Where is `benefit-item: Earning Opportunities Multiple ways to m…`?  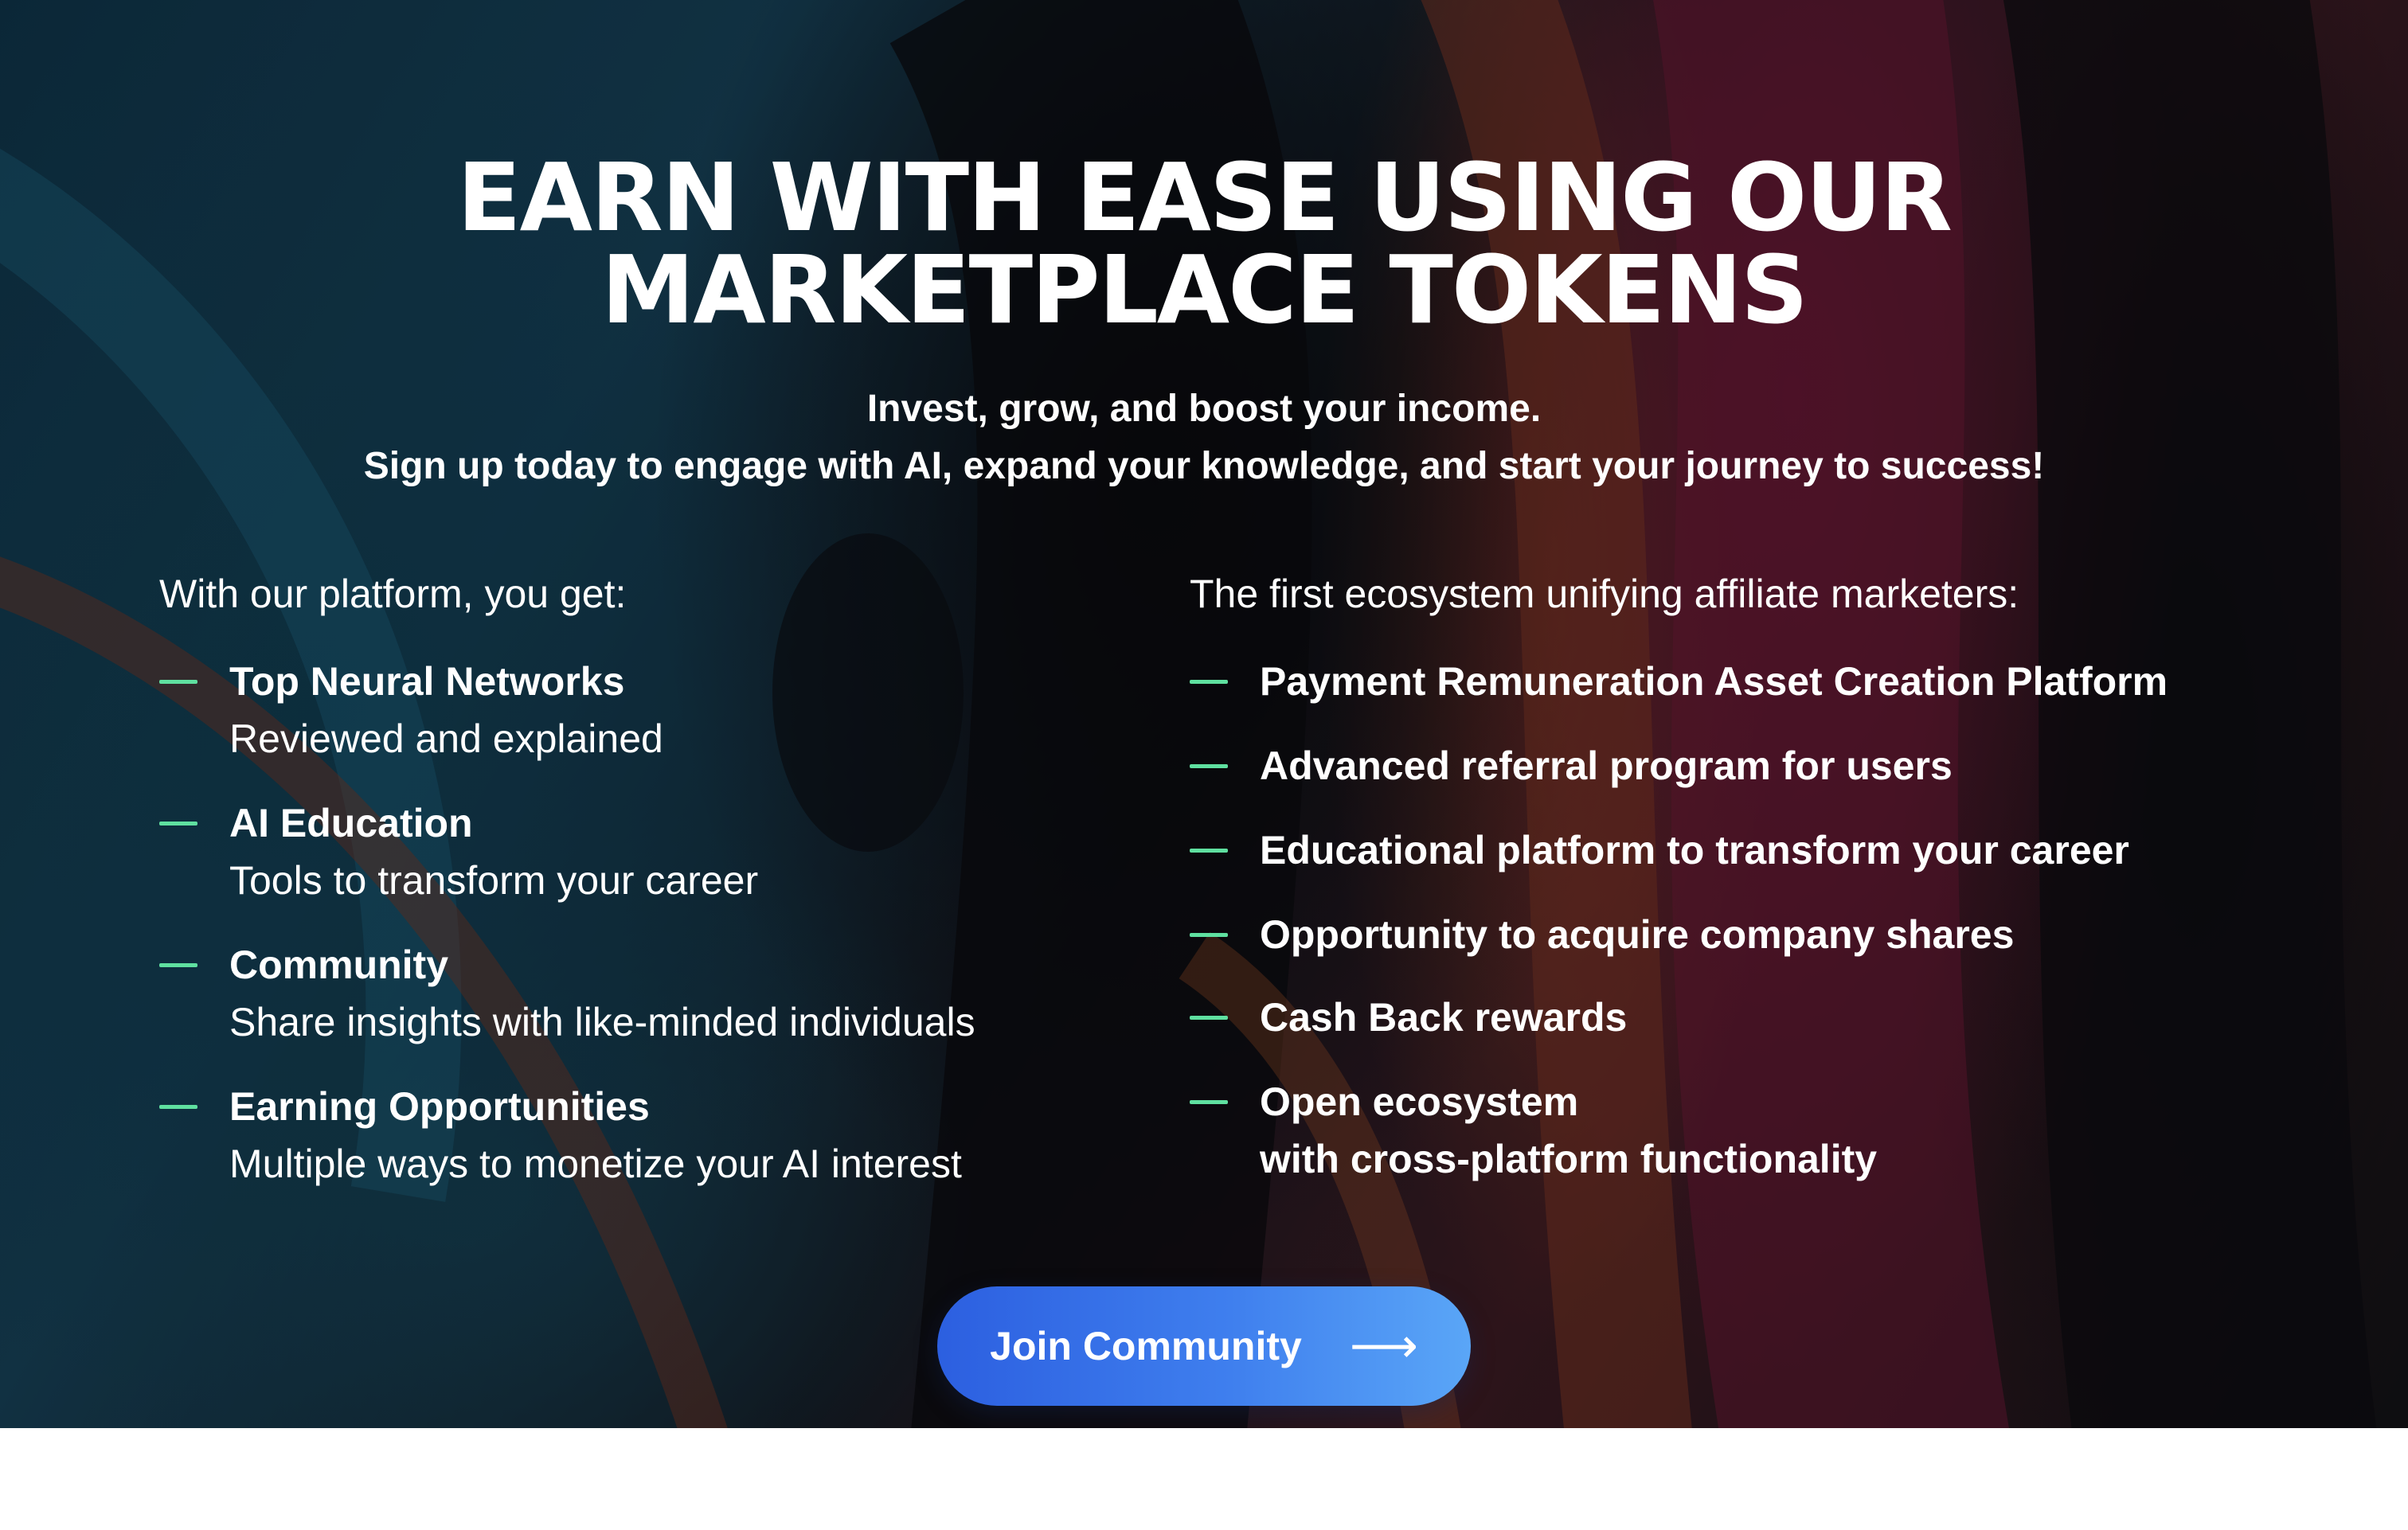 benefit-item: Earning Opportunities Multiple ways to m… is located at coordinates (653, 1135).